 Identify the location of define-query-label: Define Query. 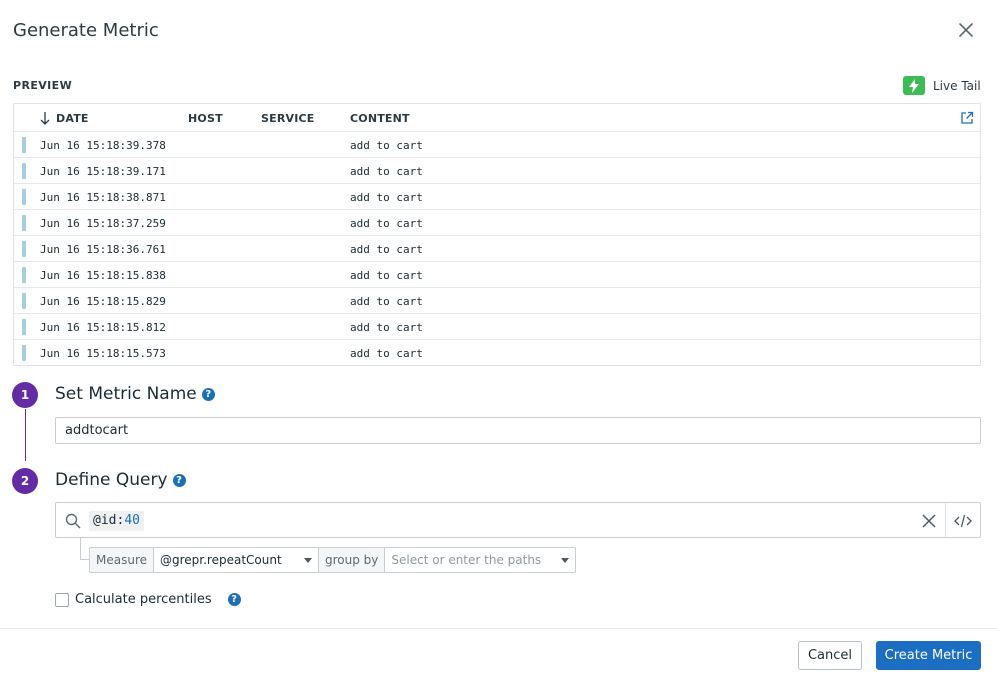
(111, 480).